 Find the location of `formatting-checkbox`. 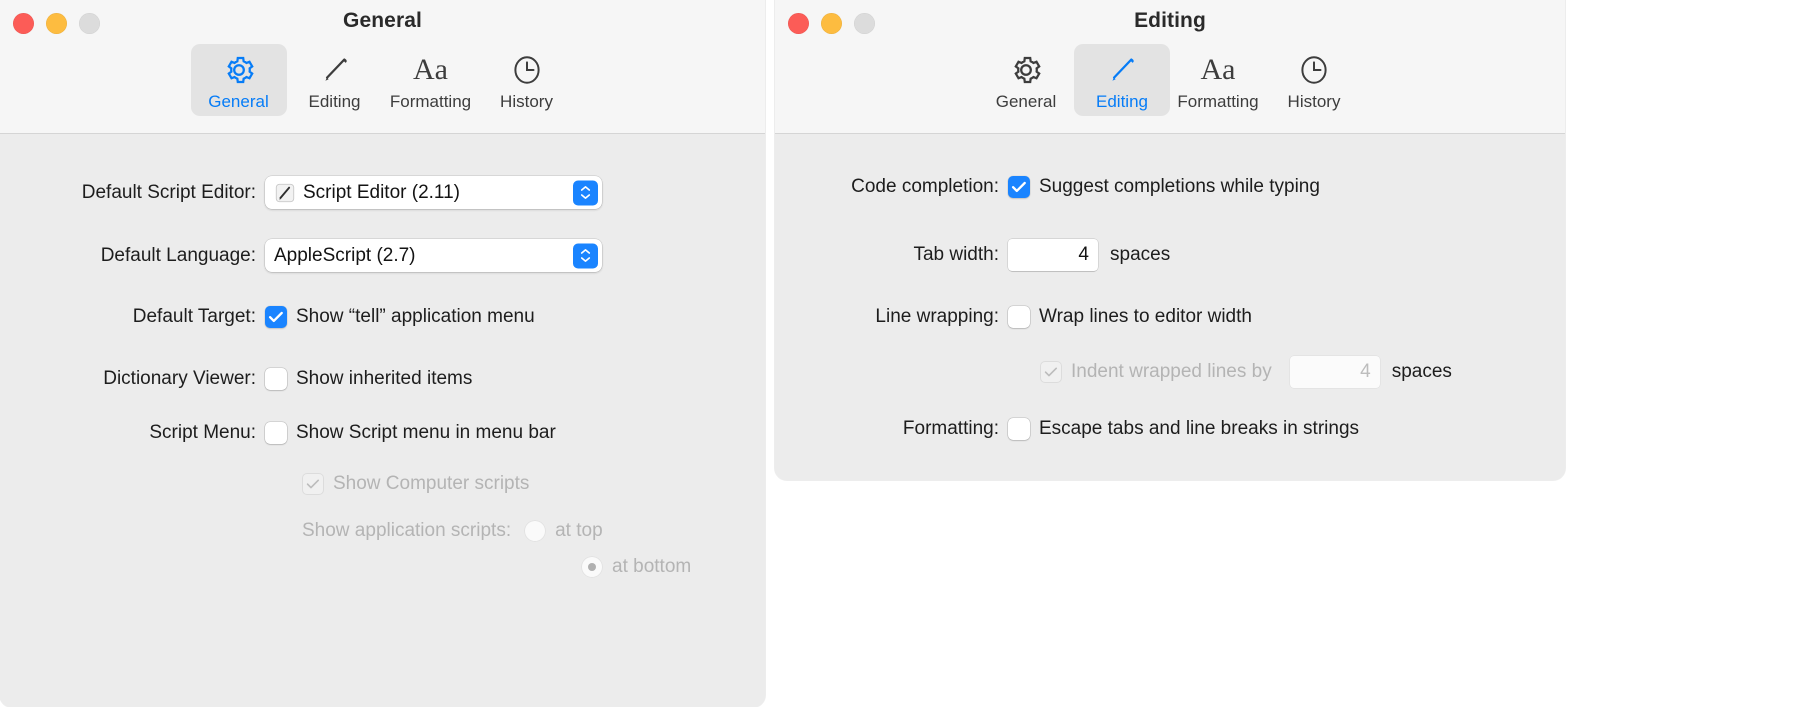

formatting-checkbox is located at coordinates (1019, 429).